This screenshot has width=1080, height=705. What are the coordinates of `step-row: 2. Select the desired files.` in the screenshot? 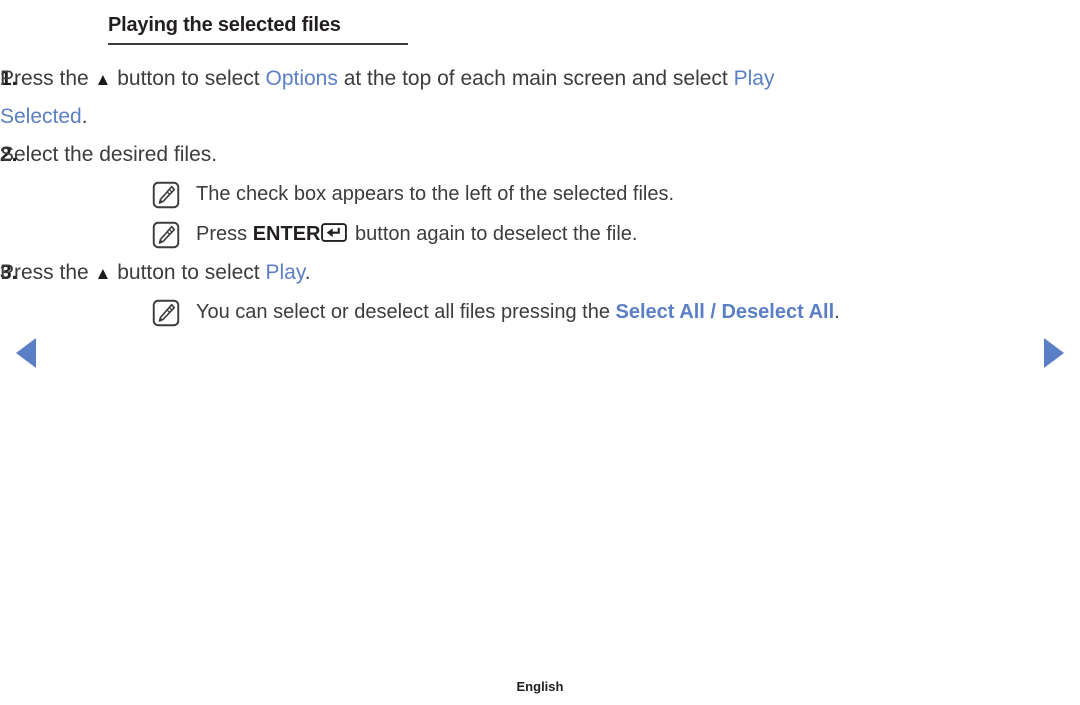 It's located at (540, 155).